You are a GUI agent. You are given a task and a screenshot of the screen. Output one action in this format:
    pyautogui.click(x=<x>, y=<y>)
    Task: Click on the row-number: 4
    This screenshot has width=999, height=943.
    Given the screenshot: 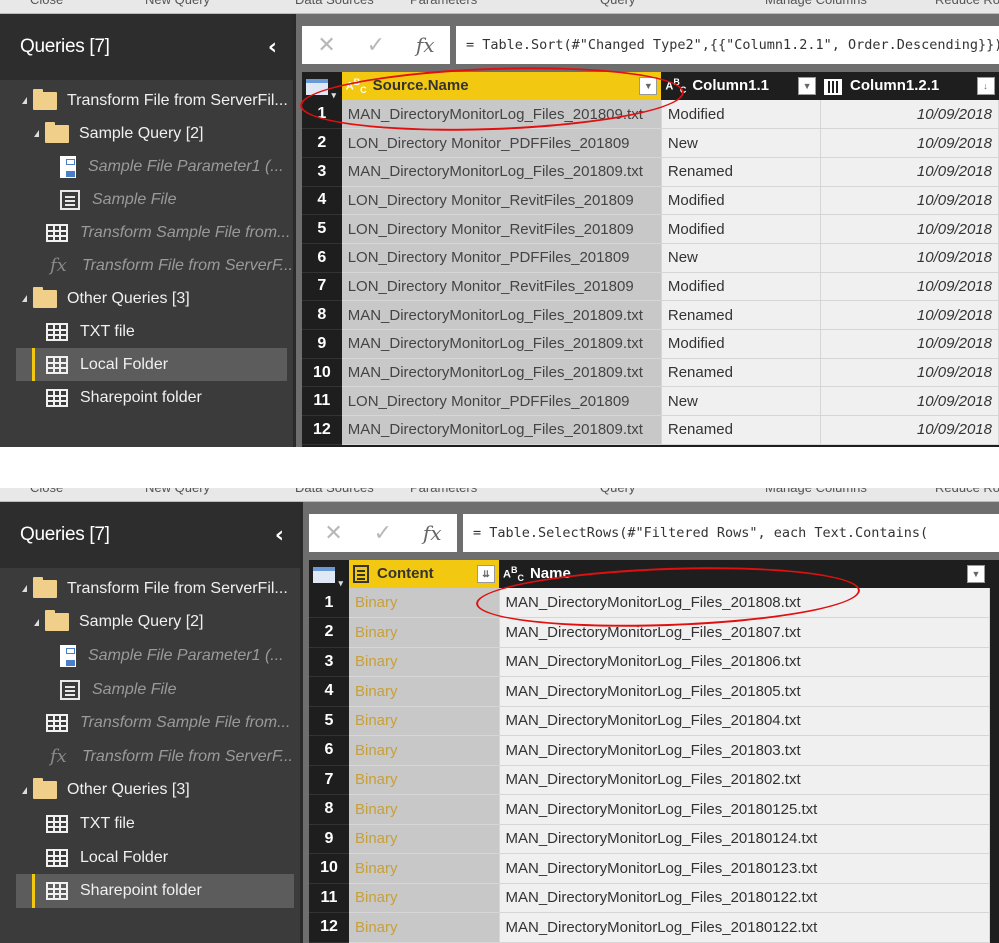 What is the action you would take?
    pyautogui.click(x=322, y=201)
    